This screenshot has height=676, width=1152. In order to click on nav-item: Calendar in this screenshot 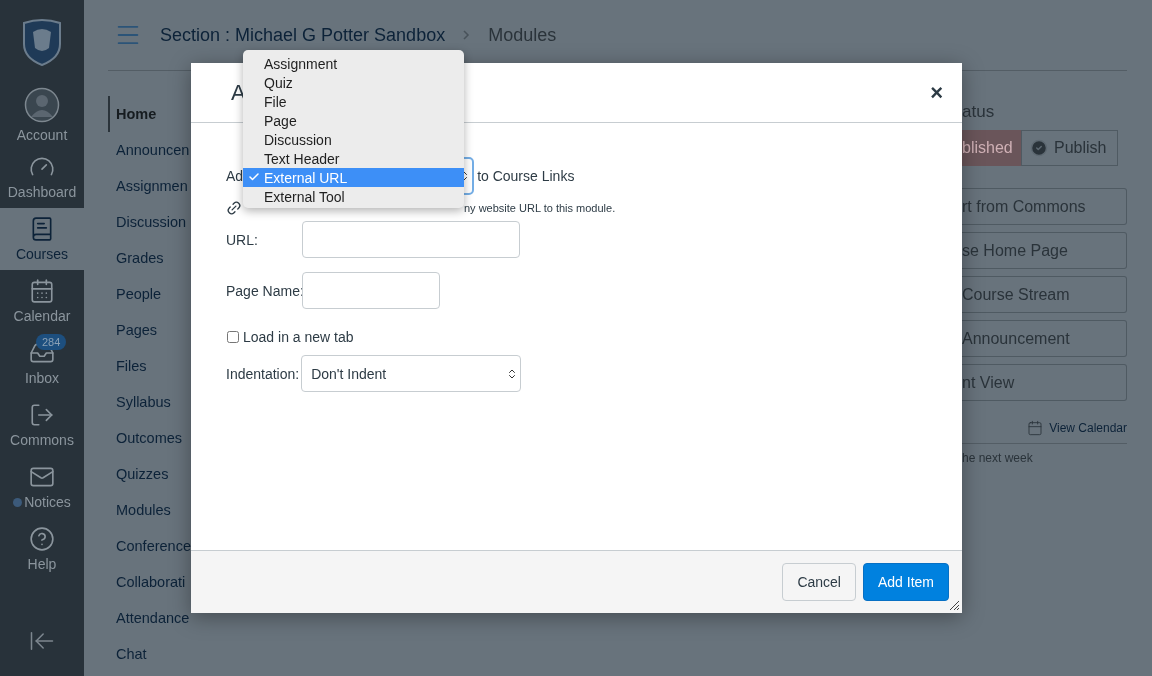, I will do `click(42, 301)`.